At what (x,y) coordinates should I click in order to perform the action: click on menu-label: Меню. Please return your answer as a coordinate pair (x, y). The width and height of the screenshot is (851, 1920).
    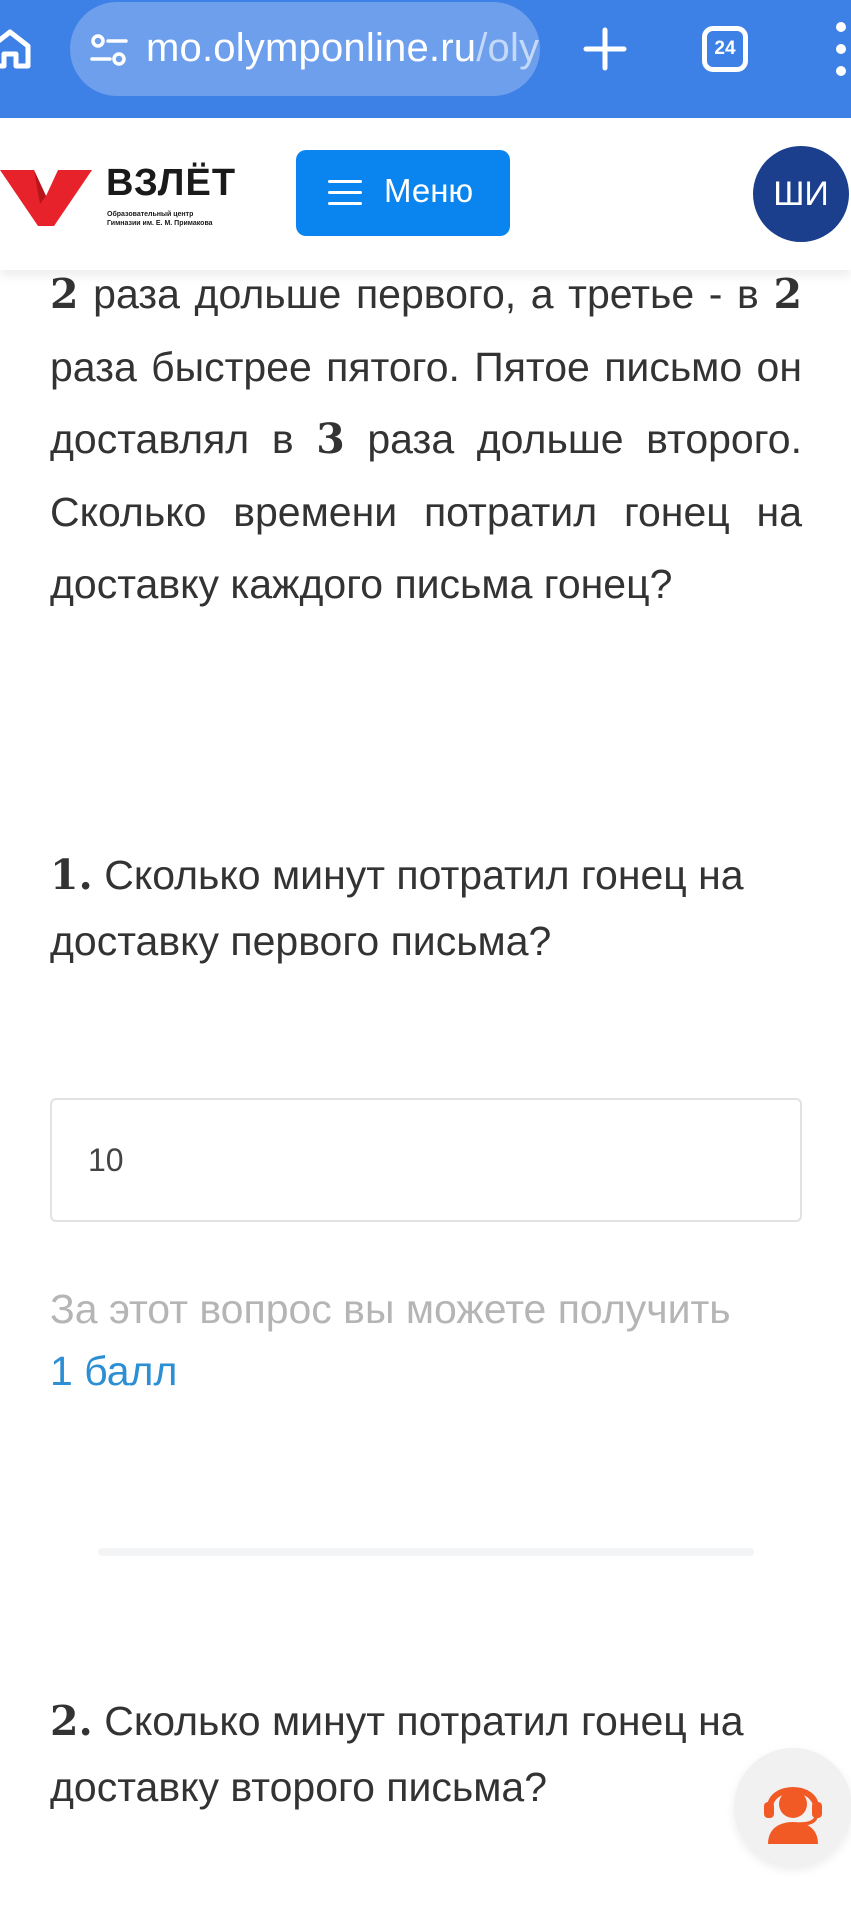
    Looking at the image, I should click on (429, 190).